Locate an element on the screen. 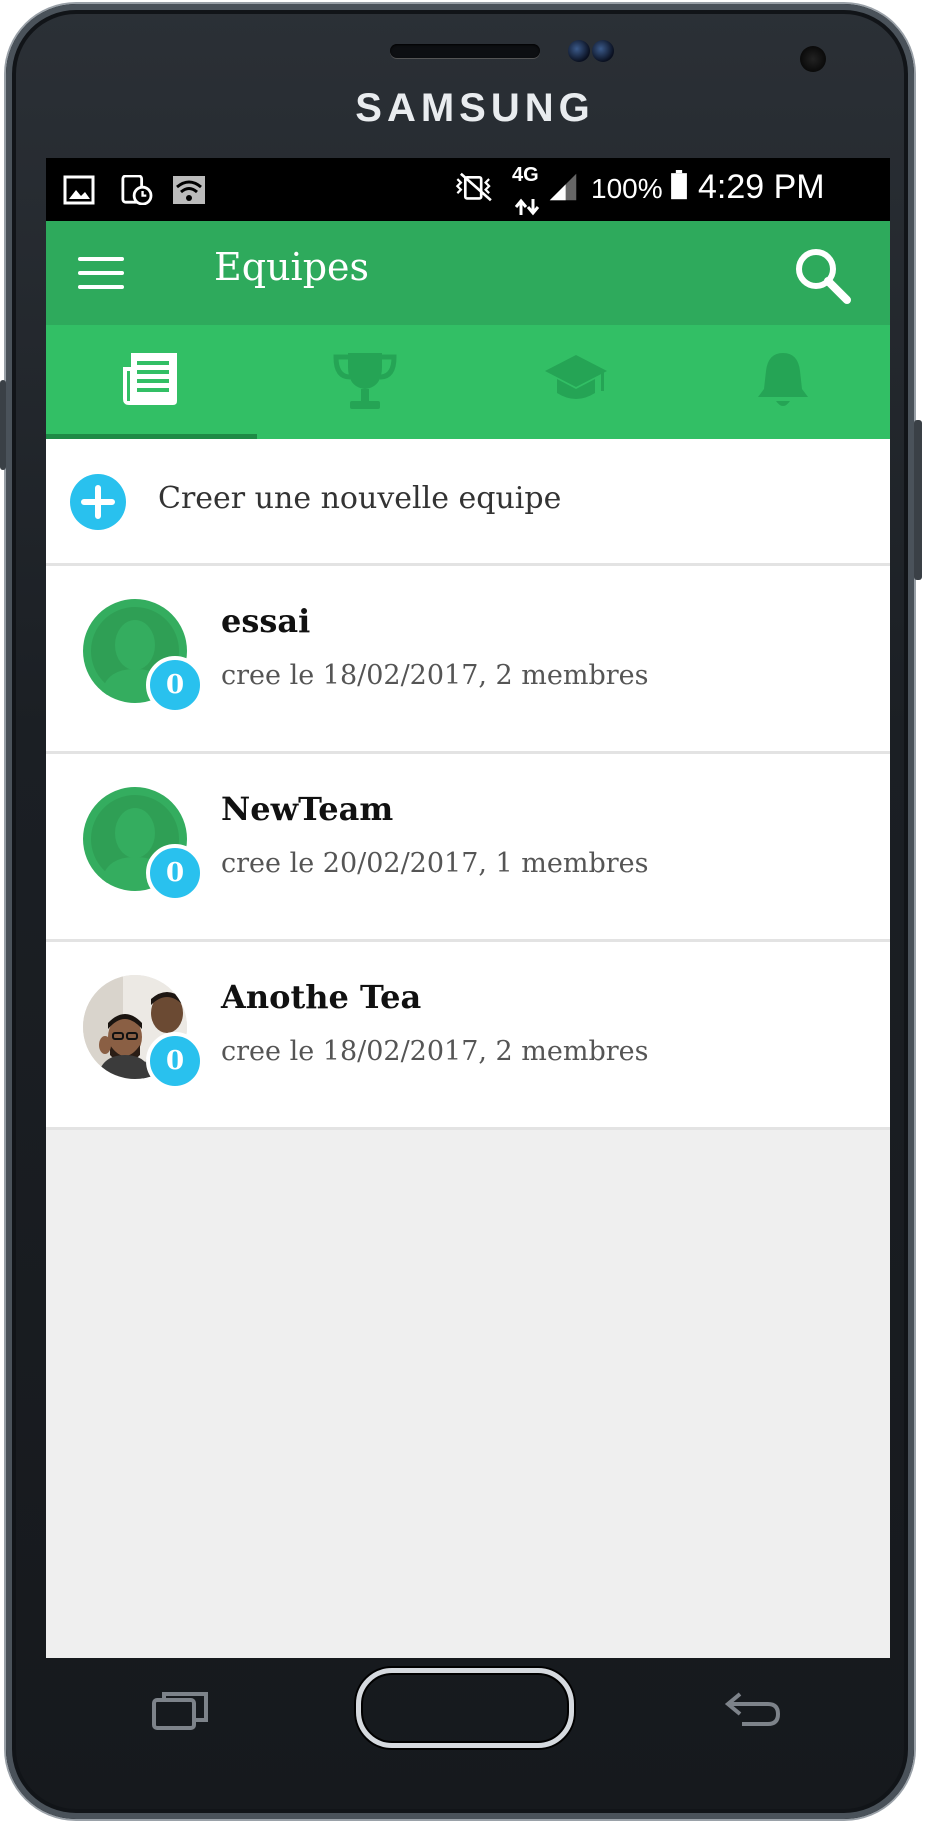 Image resolution: width=950 pixels, height=1827 pixels. create-team-button: Creer une nouvelle equipe is located at coordinates (468, 501).